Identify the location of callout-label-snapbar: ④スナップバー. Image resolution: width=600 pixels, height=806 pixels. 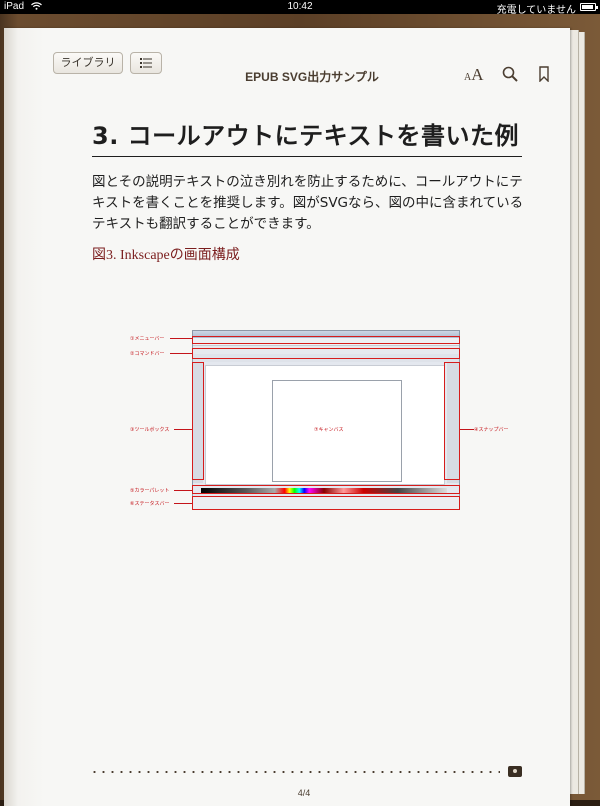
(491, 430).